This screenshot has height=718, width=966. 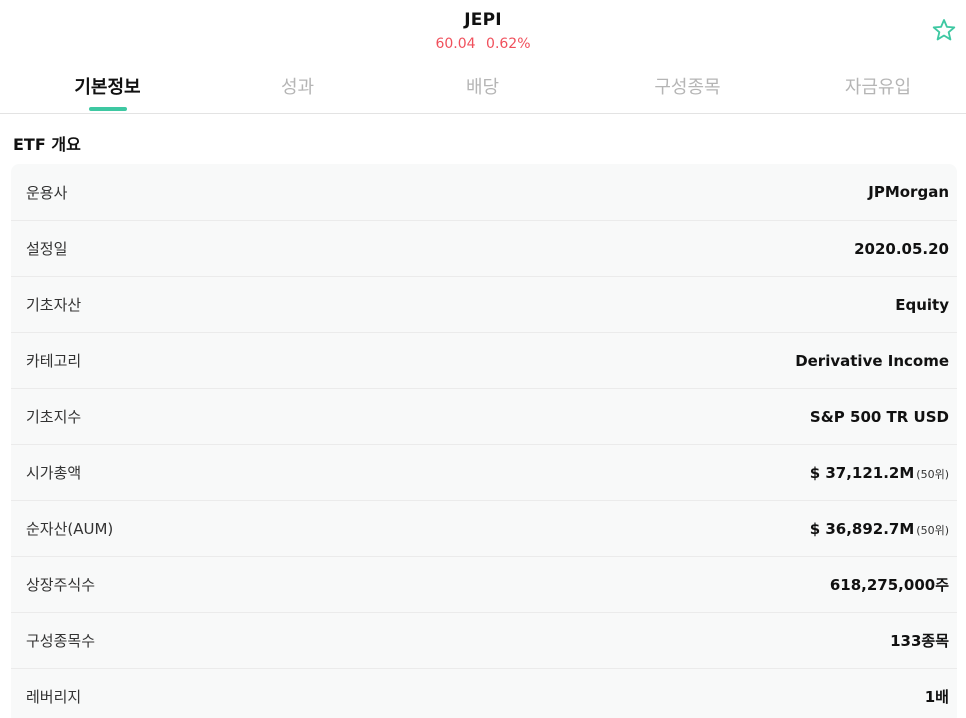 I want to click on row-label: 설정일, so click(x=47, y=249).